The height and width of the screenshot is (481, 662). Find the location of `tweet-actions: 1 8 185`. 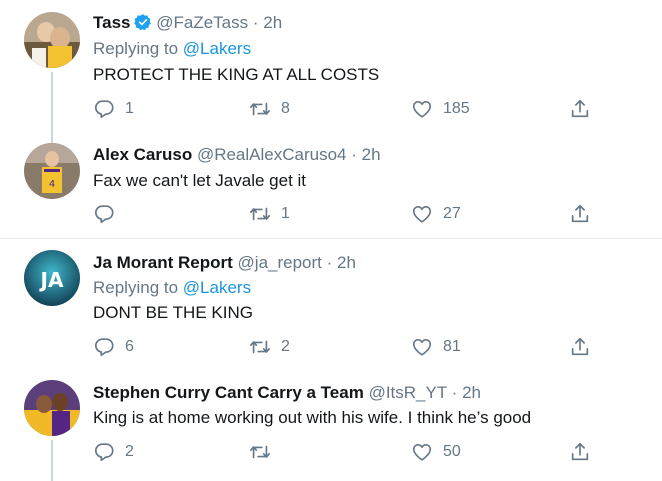

tweet-actions: 1 8 185 is located at coordinates (348, 109).